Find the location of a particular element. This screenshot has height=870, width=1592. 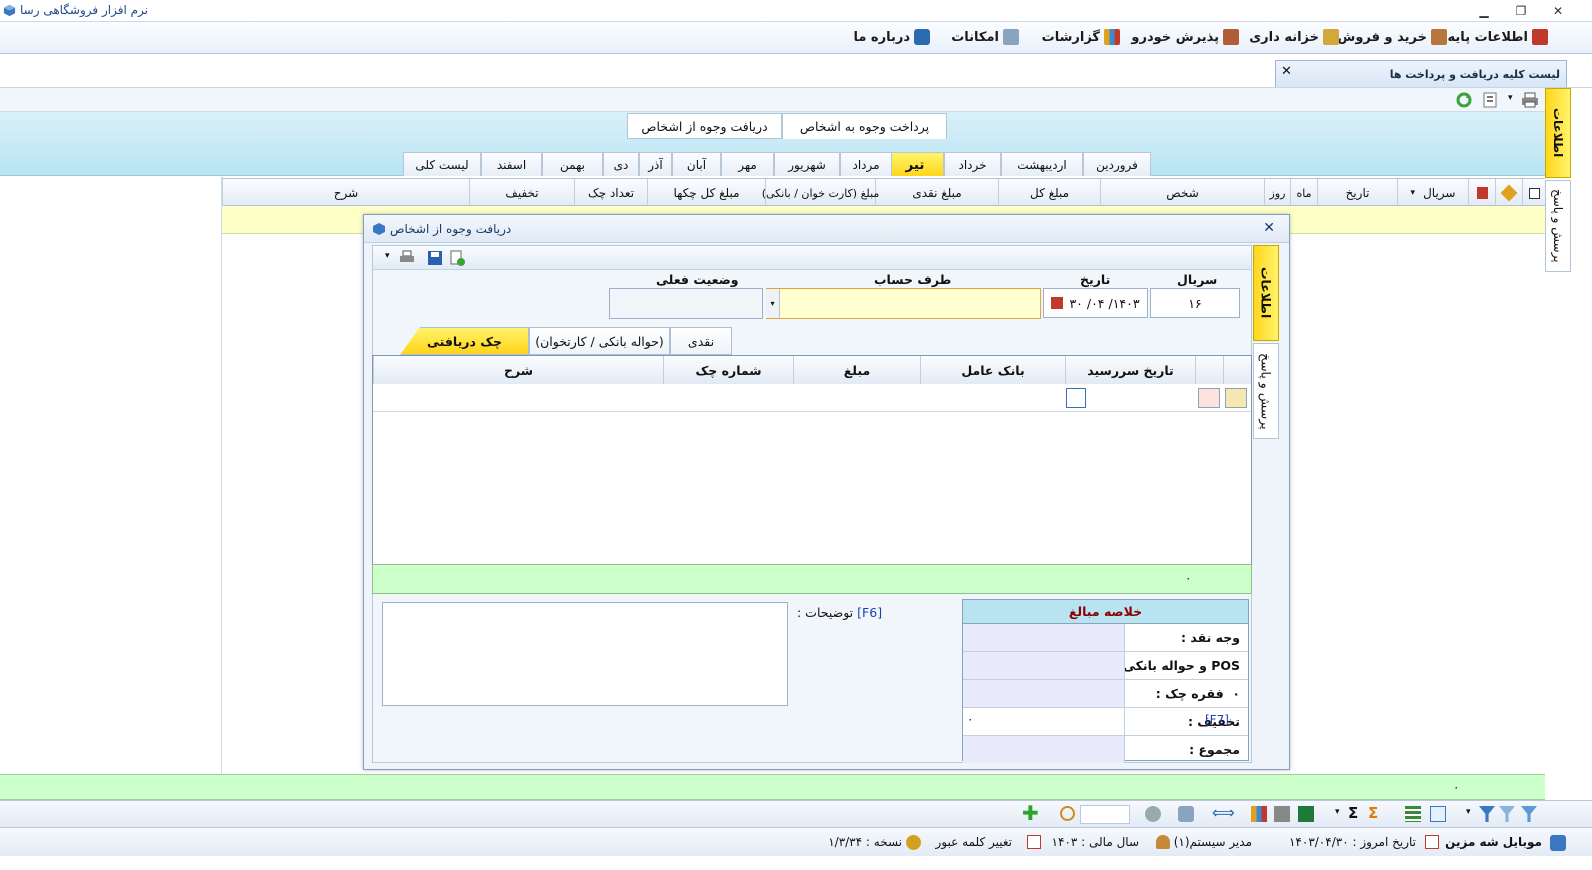

serial-input: ۱۶ is located at coordinates (1195, 303).